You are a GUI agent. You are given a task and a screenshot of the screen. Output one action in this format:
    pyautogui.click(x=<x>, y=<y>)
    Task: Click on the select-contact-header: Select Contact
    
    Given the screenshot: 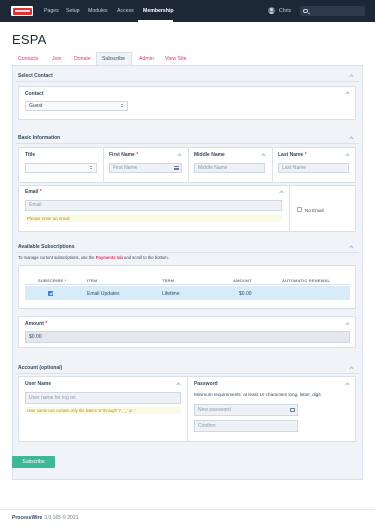 What is the action you would take?
    pyautogui.click(x=35, y=76)
    